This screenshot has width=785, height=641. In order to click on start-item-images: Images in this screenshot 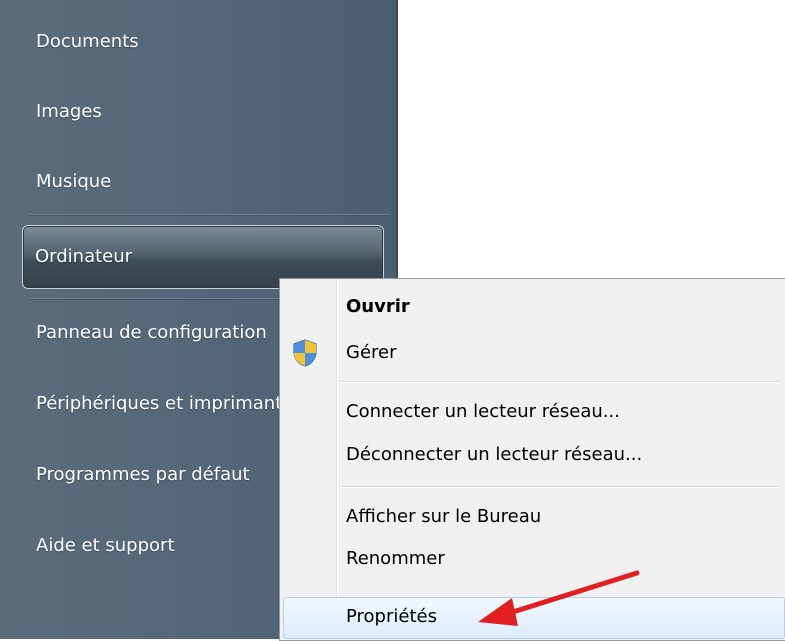, I will do `click(69, 112)`.